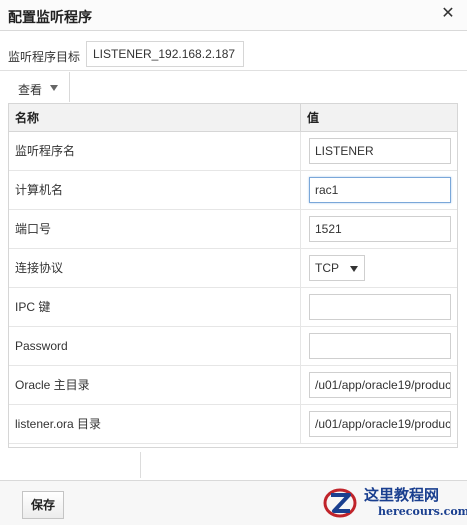  I want to click on row-label: Password, so click(155, 346).